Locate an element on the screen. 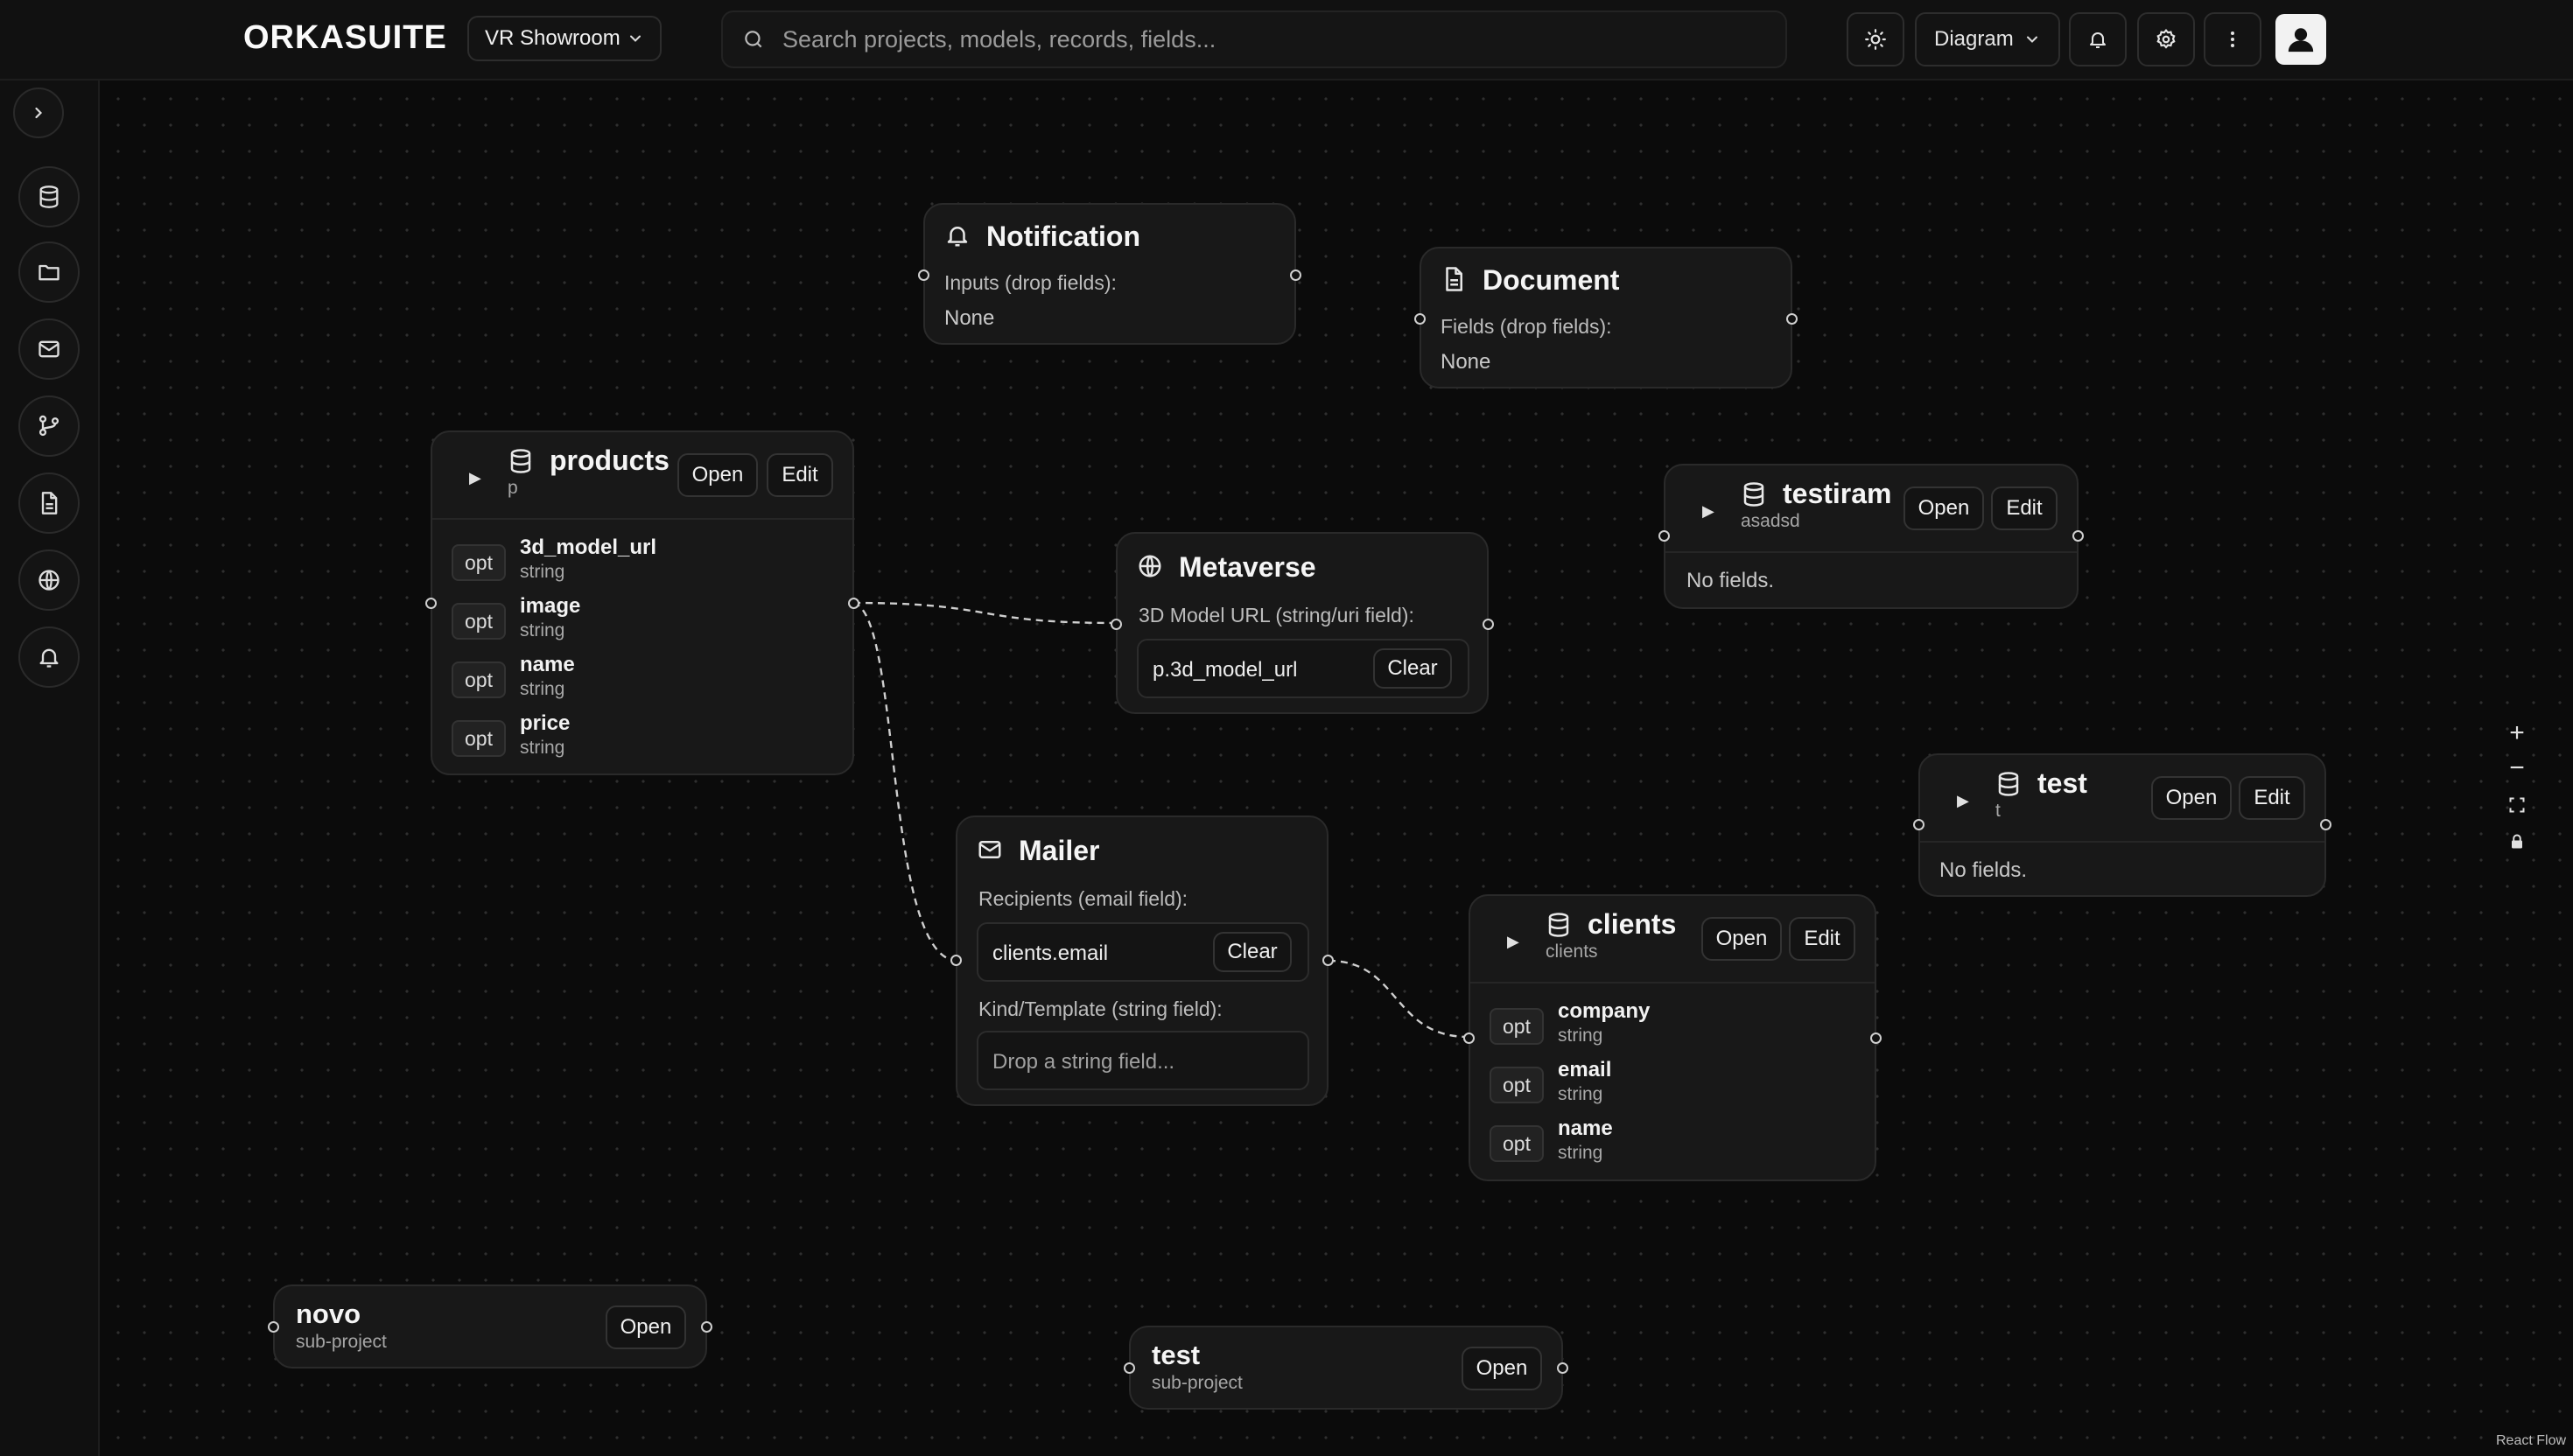 Image resolution: width=2573 pixels, height=1456 pixels. sidebar-item-mail is located at coordinates (49, 349).